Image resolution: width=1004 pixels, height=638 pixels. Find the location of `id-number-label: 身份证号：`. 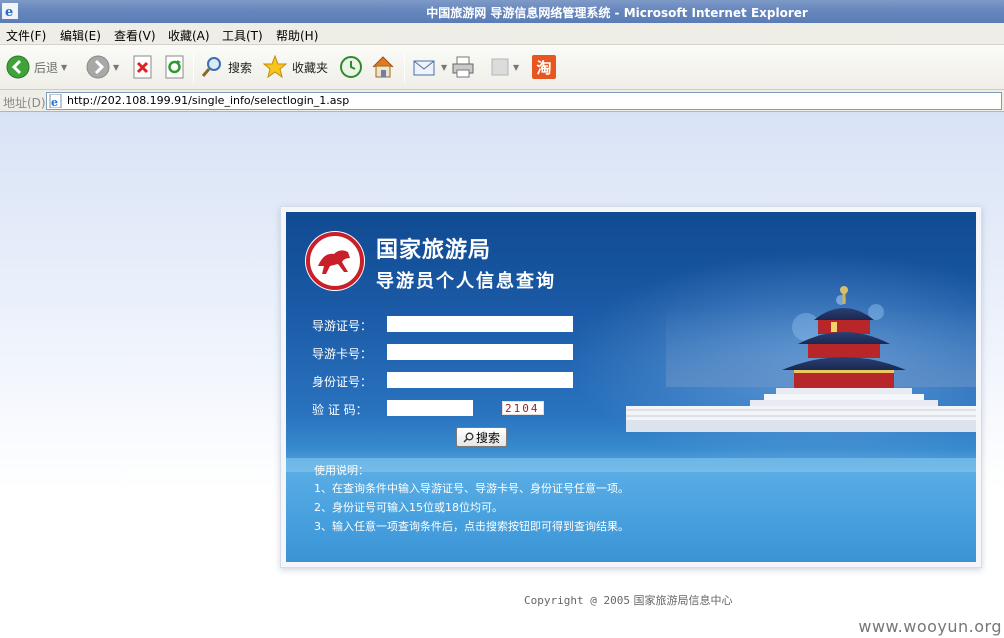

id-number-label: 身份证号： is located at coordinates (342, 382).